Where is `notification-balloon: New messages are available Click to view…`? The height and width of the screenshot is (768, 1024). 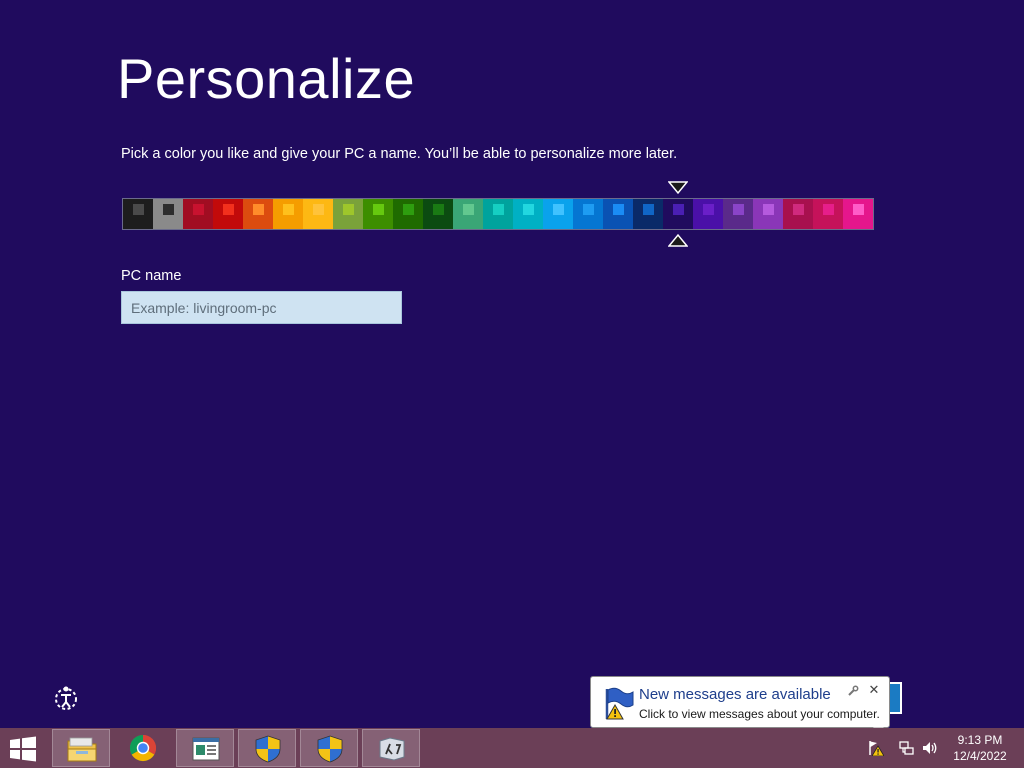 notification-balloon: New messages are available Click to view… is located at coordinates (740, 702).